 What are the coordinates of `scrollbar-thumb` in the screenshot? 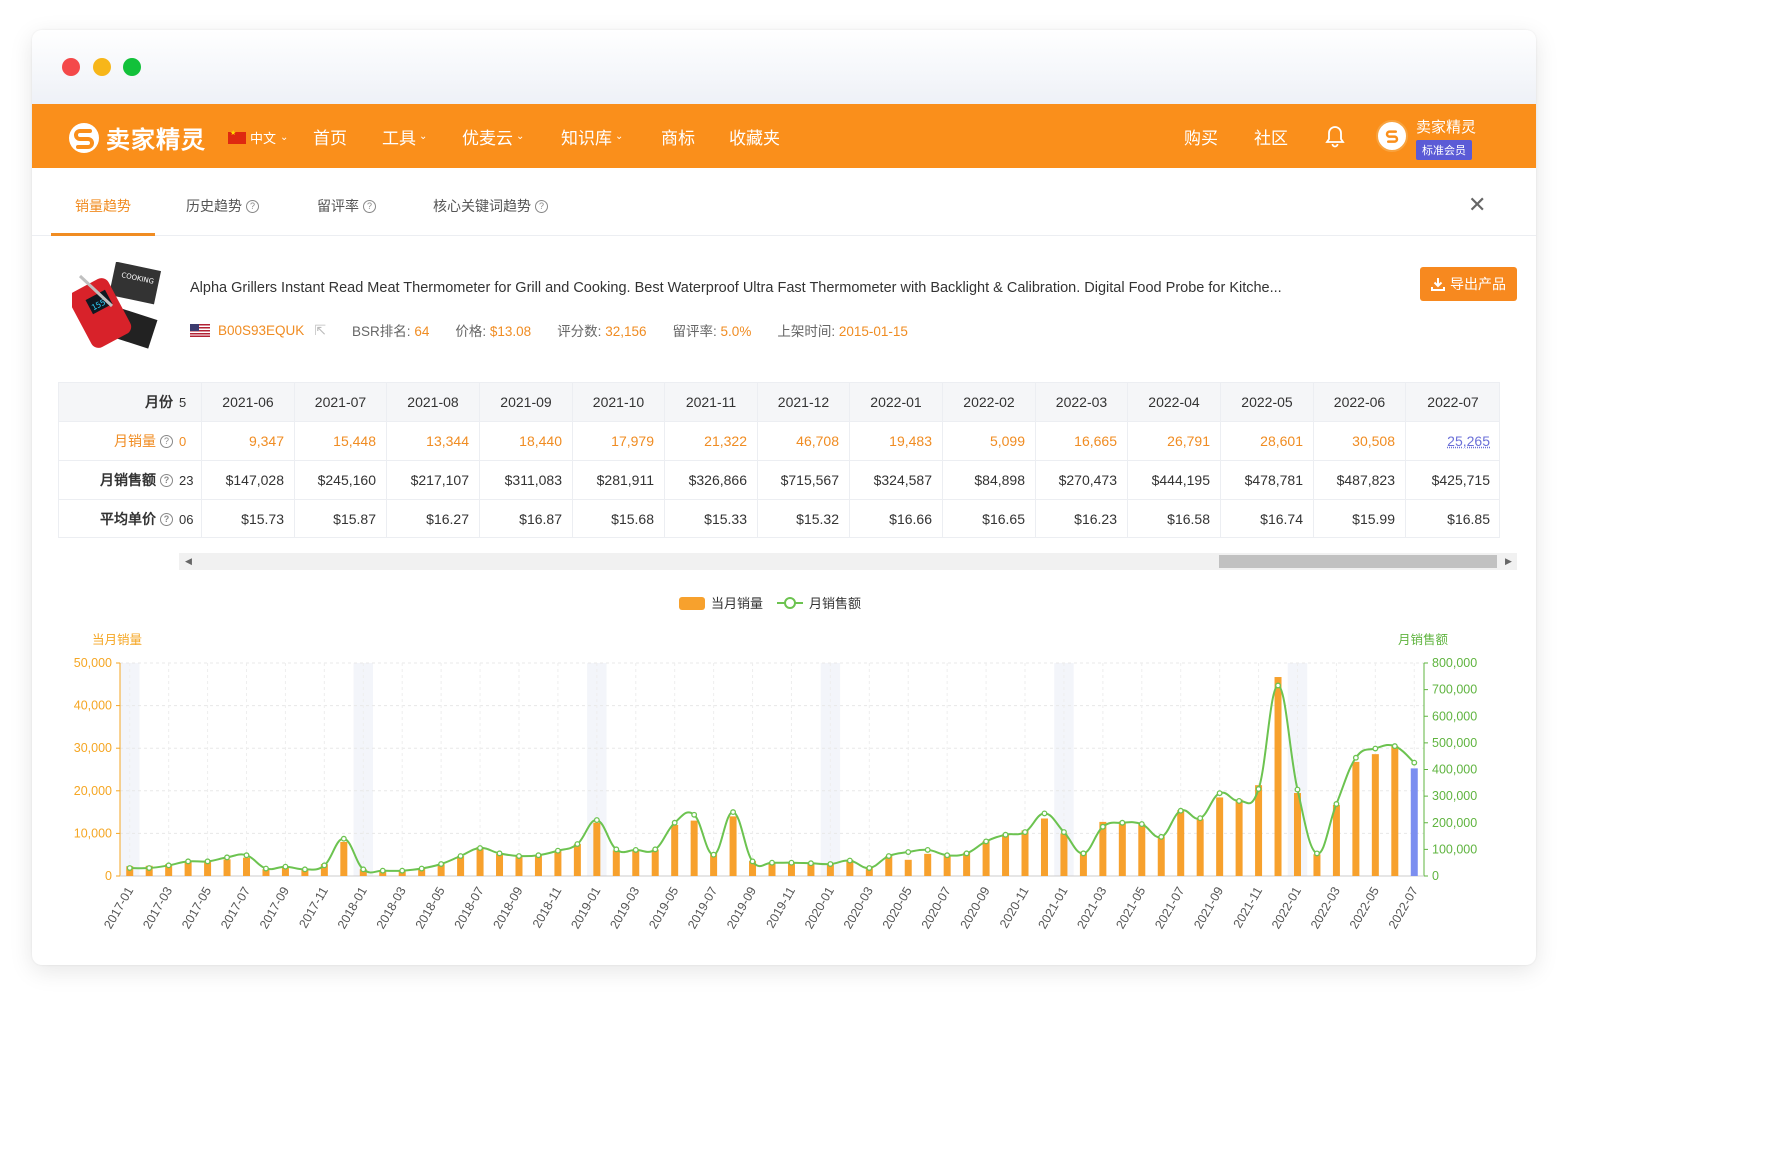 It's located at (1358, 561).